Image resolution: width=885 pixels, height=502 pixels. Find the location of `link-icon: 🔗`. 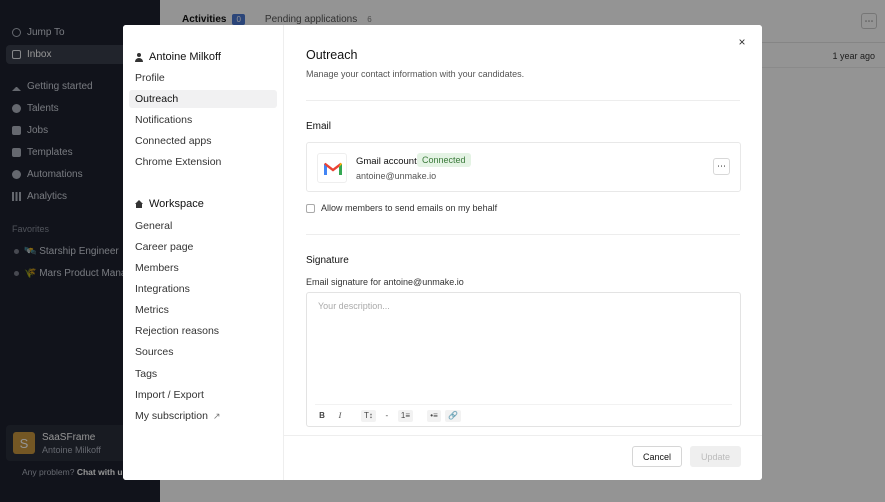

link-icon: 🔗 is located at coordinates (453, 415).